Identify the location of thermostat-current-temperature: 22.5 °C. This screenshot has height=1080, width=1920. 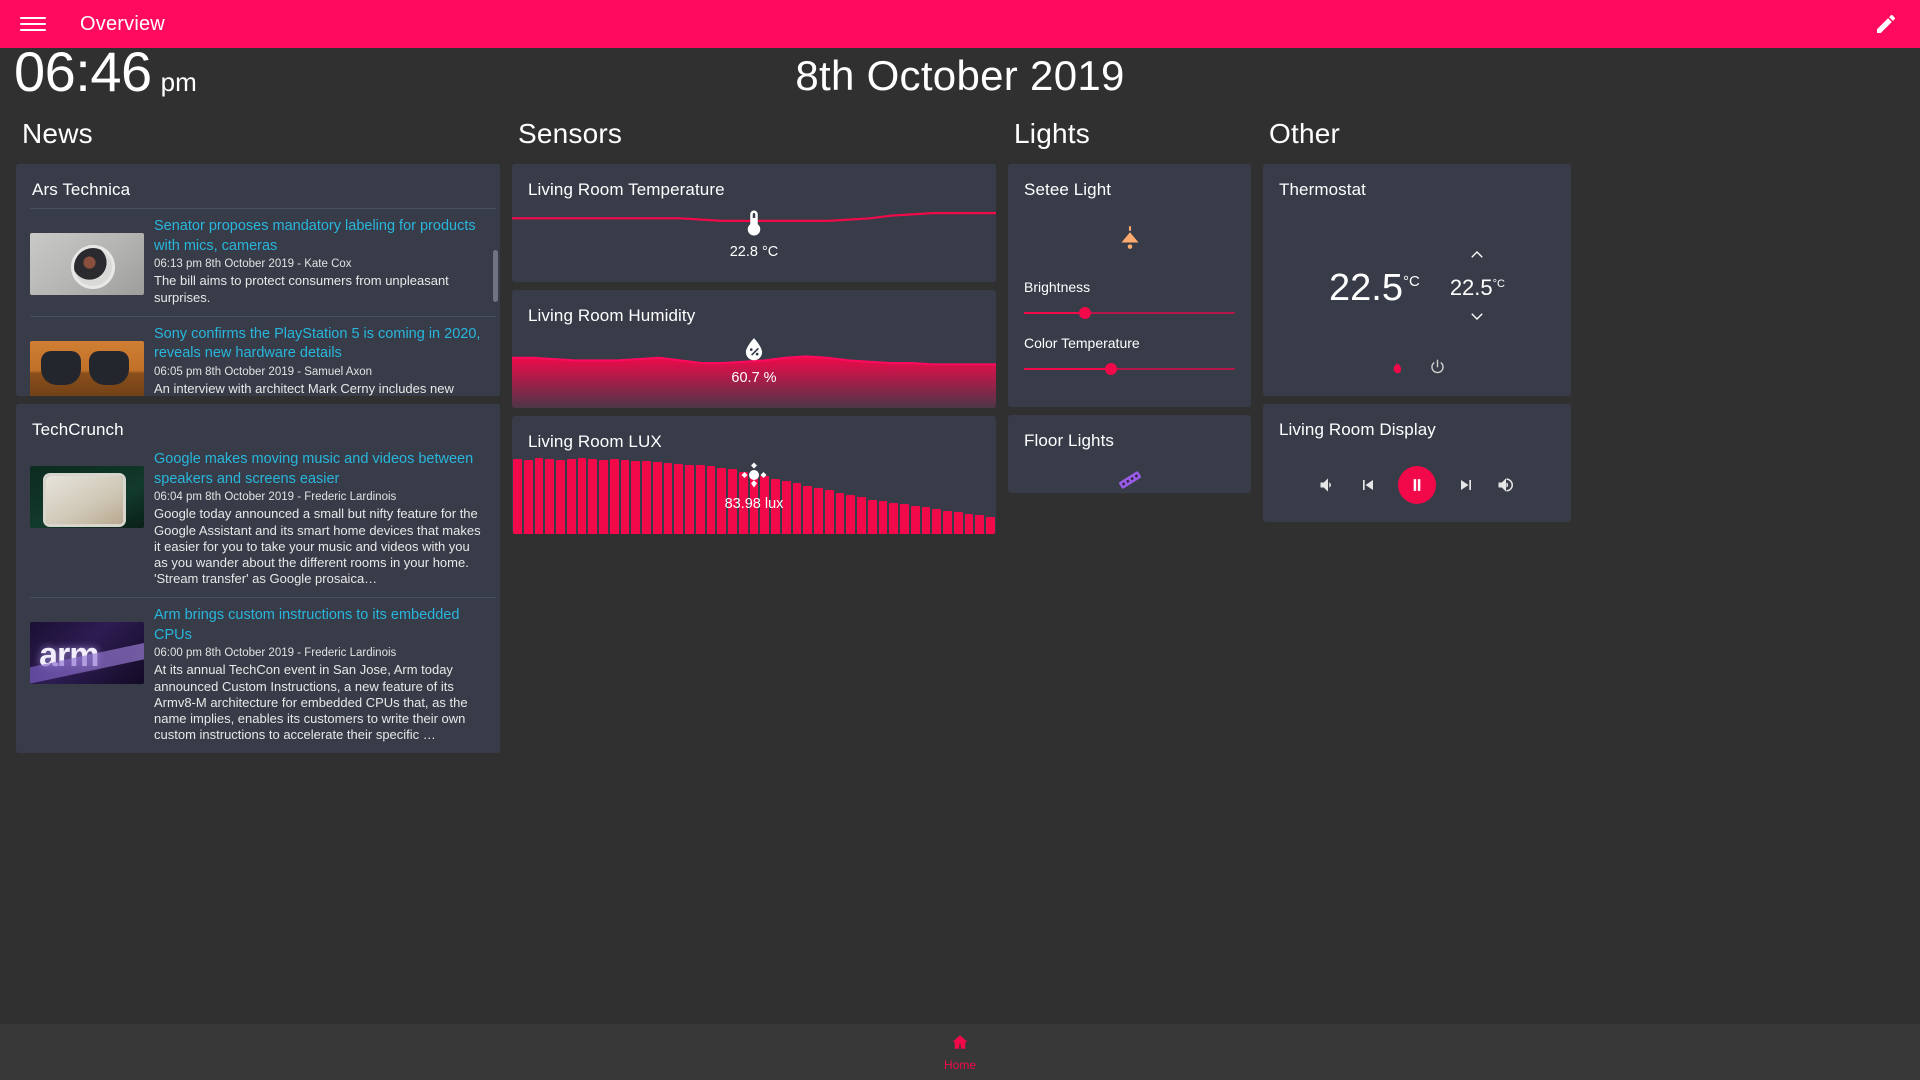
(1374, 288).